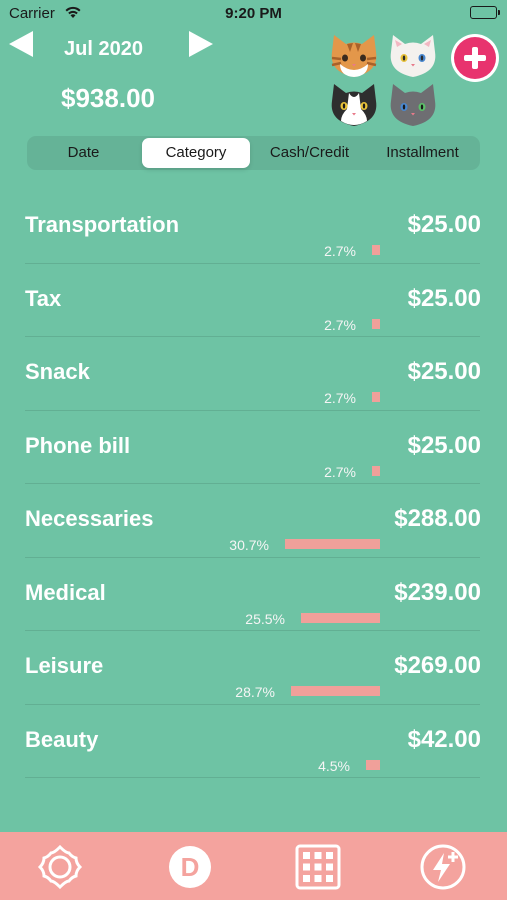 The image size is (507, 900). Describe the element at coordinates (253, 153) in the screenshot. I see `view-mode-segmented-control: Date Category Cash/Credit Installment` at that location.